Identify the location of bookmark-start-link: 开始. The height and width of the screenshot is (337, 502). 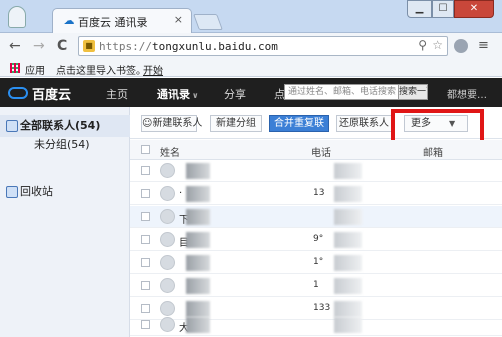
(153, 69).